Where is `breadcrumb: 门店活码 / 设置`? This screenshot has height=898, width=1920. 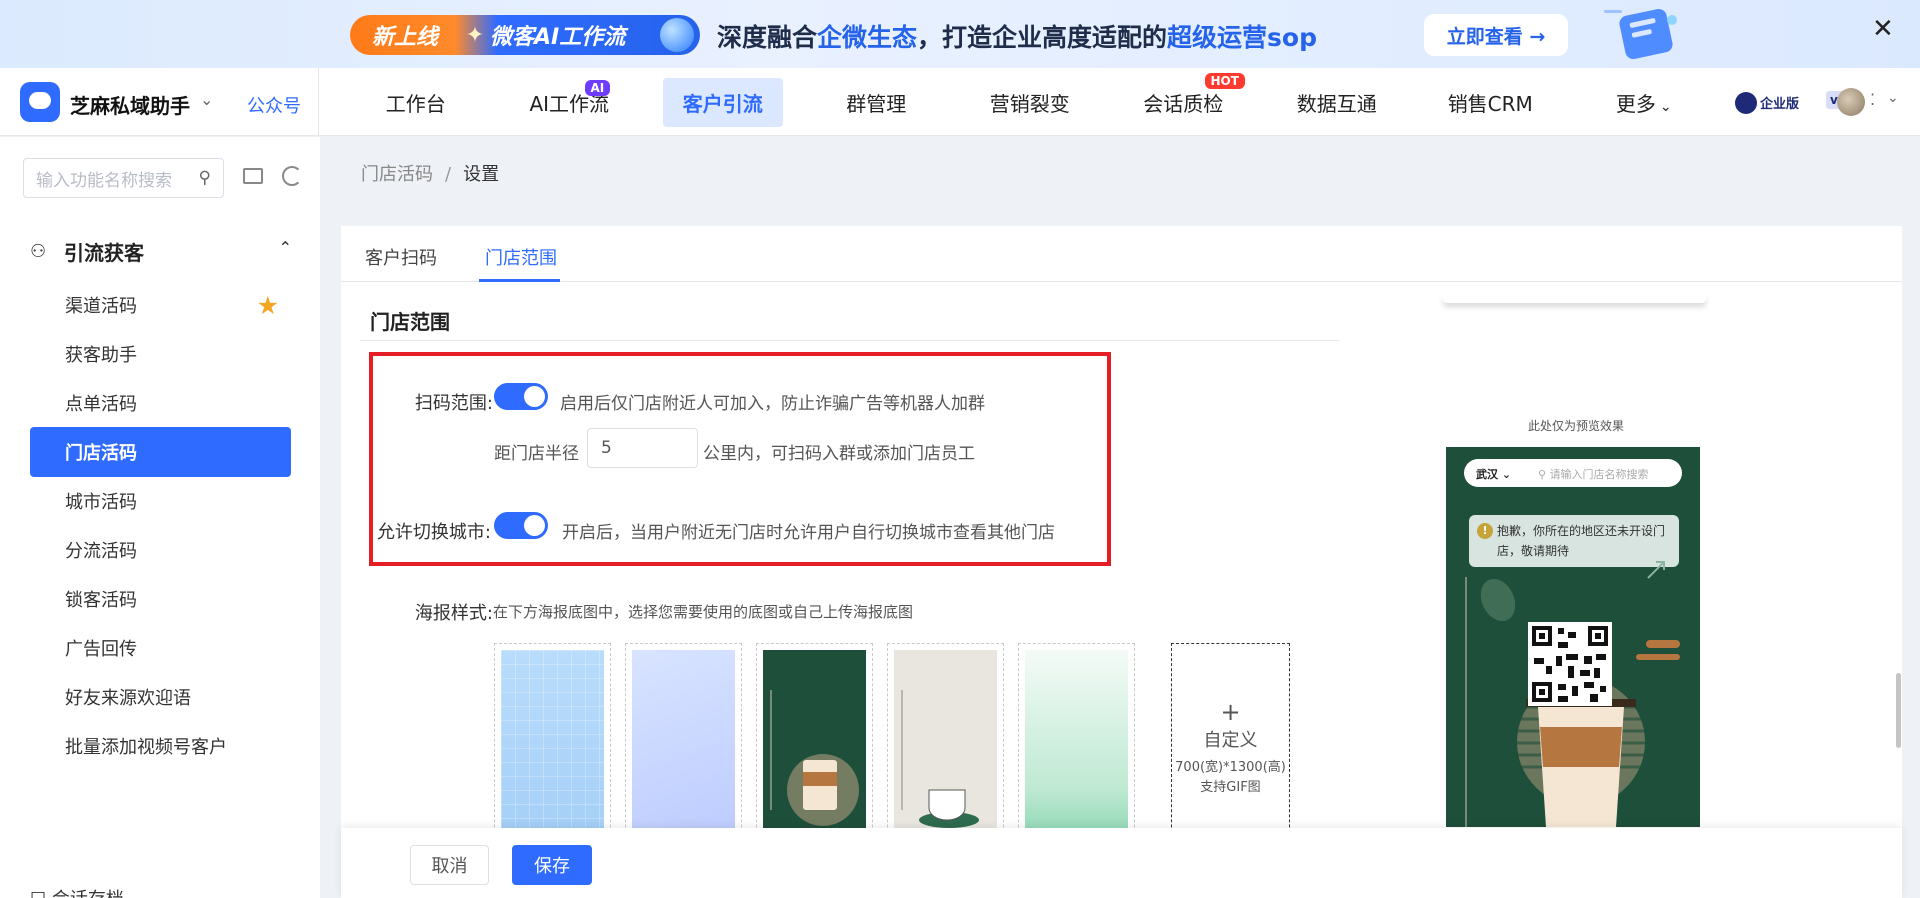 breadcrumb: 门店活码 / 设置 is located at coordinates (430, 174).